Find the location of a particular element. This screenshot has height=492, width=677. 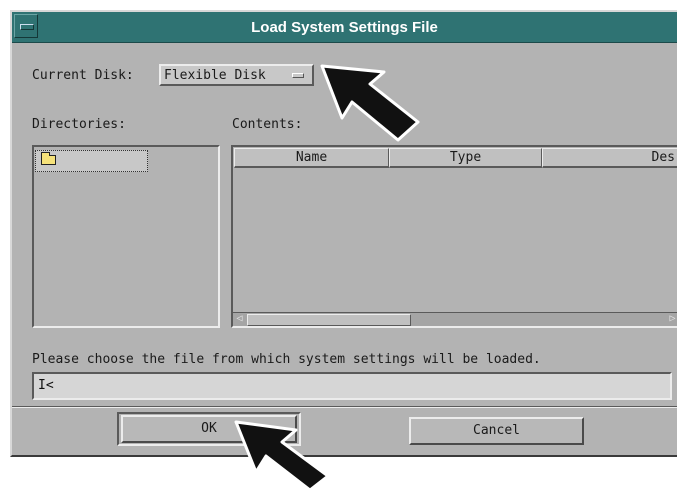

button-separator is located at coordinates (344, 407).